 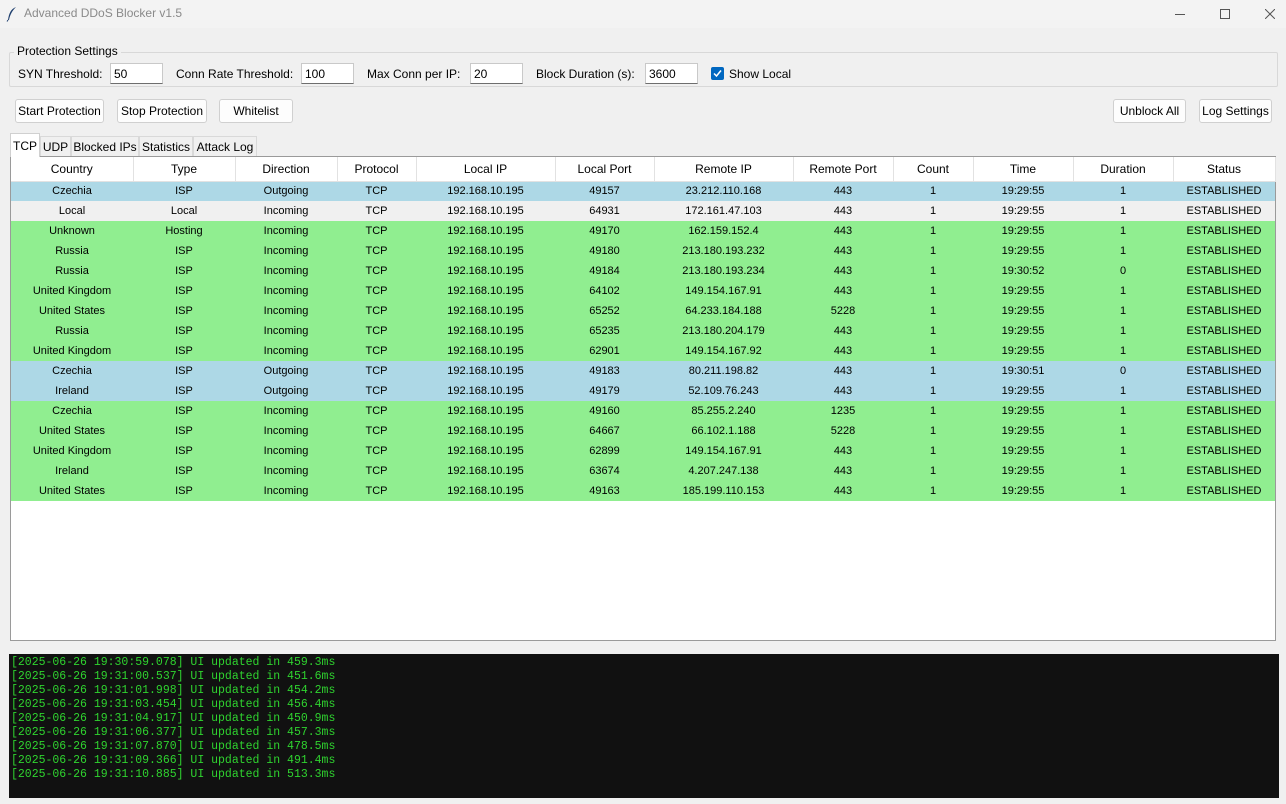 What do you see at coordinates (1224, 169) in the screenshot?
I see `column-header-status: Status` at bounding box center [1224, 169].